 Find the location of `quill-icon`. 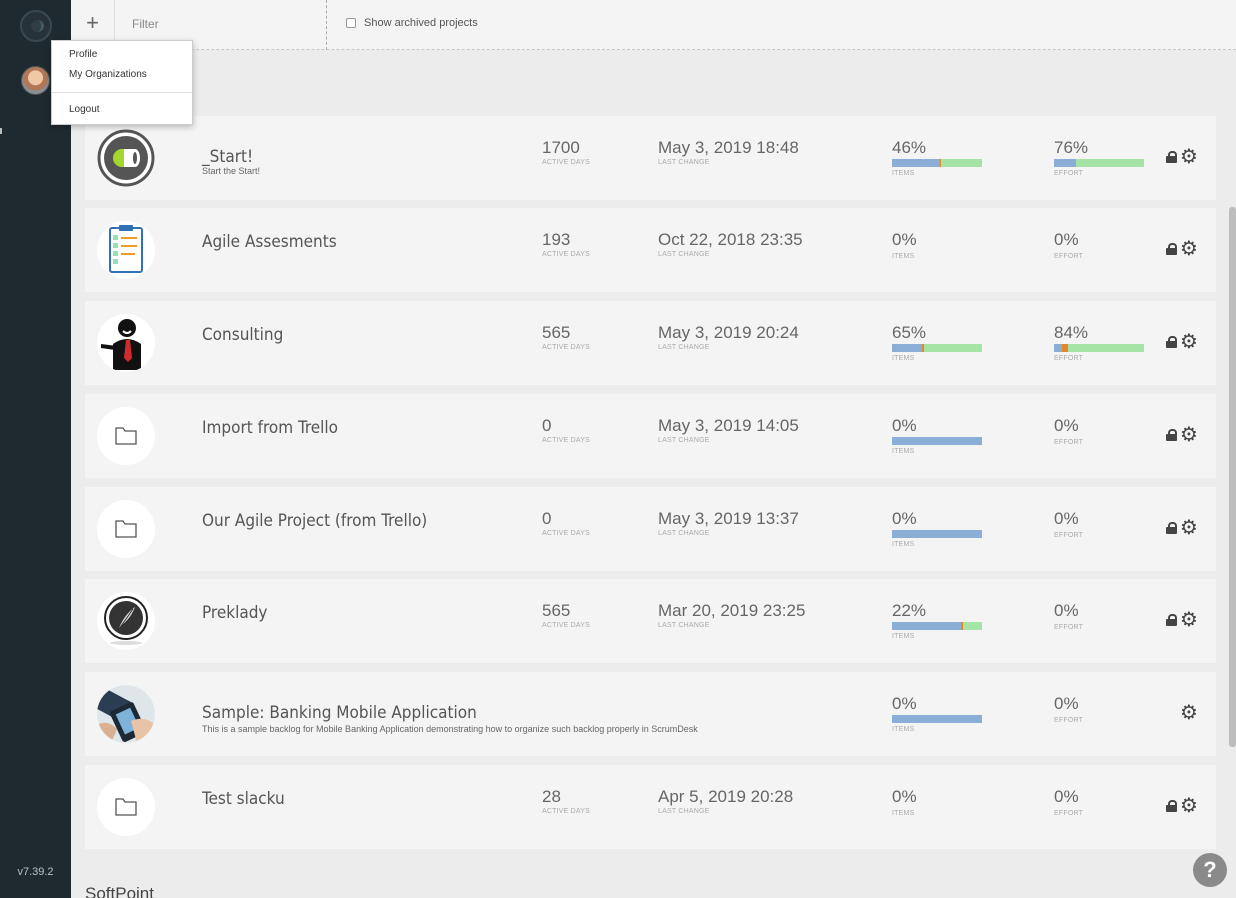

quill-icon is located at coordinates (126, 621).